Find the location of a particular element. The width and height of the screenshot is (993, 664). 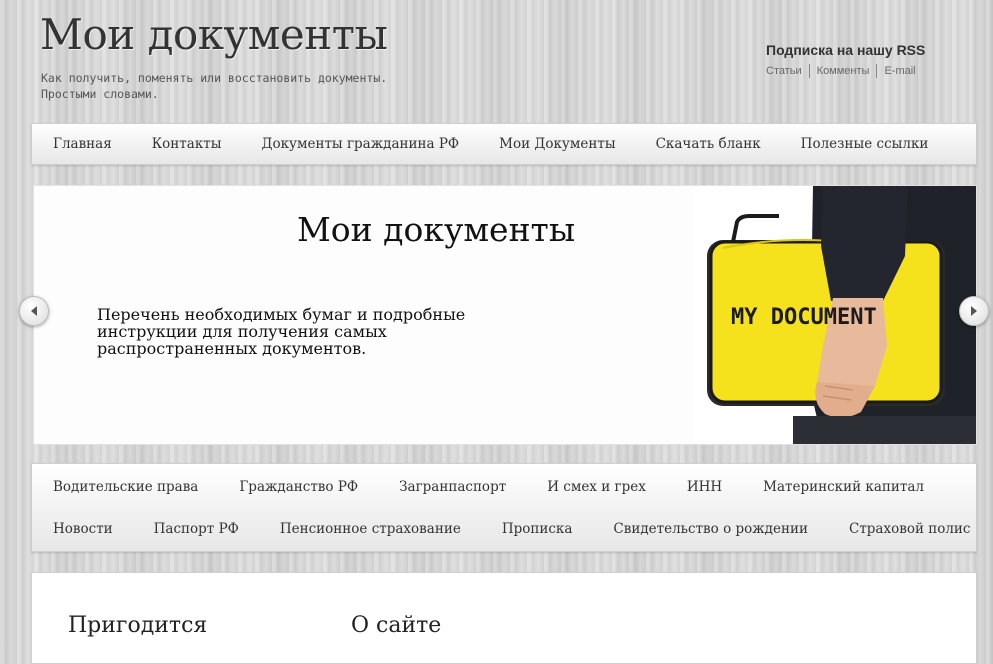

nav-item-citizen-documents: Документы гражданина РФ is located at coordinates (360, 144).